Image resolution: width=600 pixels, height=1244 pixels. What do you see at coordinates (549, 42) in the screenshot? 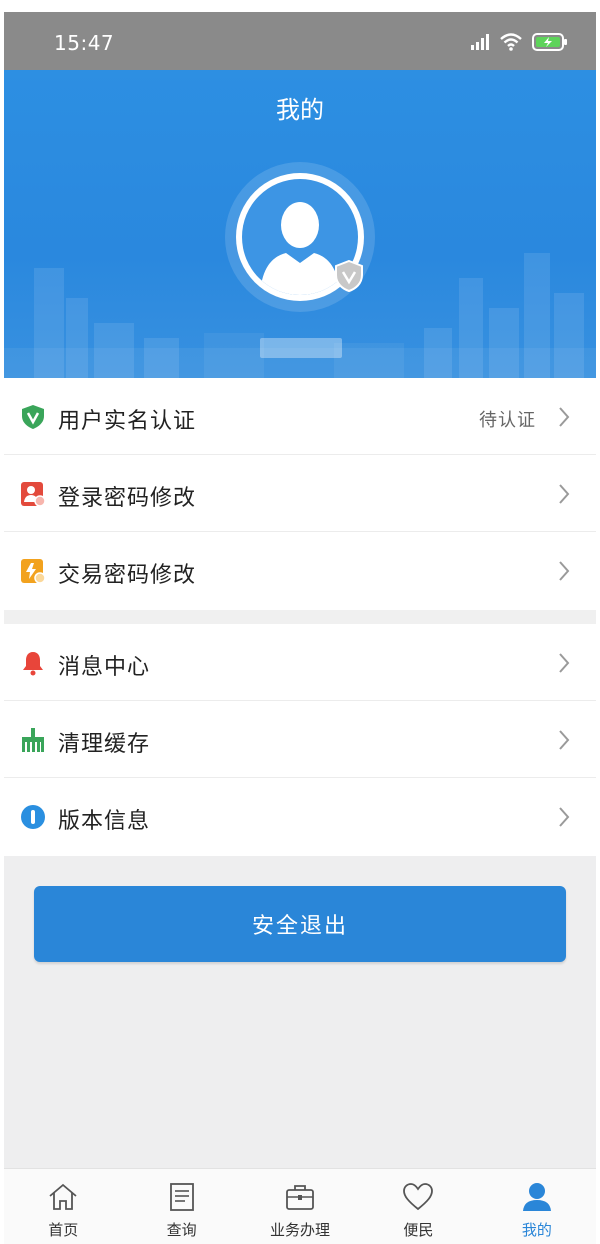
I see `battery-icon` at bounding box center [549, 42].